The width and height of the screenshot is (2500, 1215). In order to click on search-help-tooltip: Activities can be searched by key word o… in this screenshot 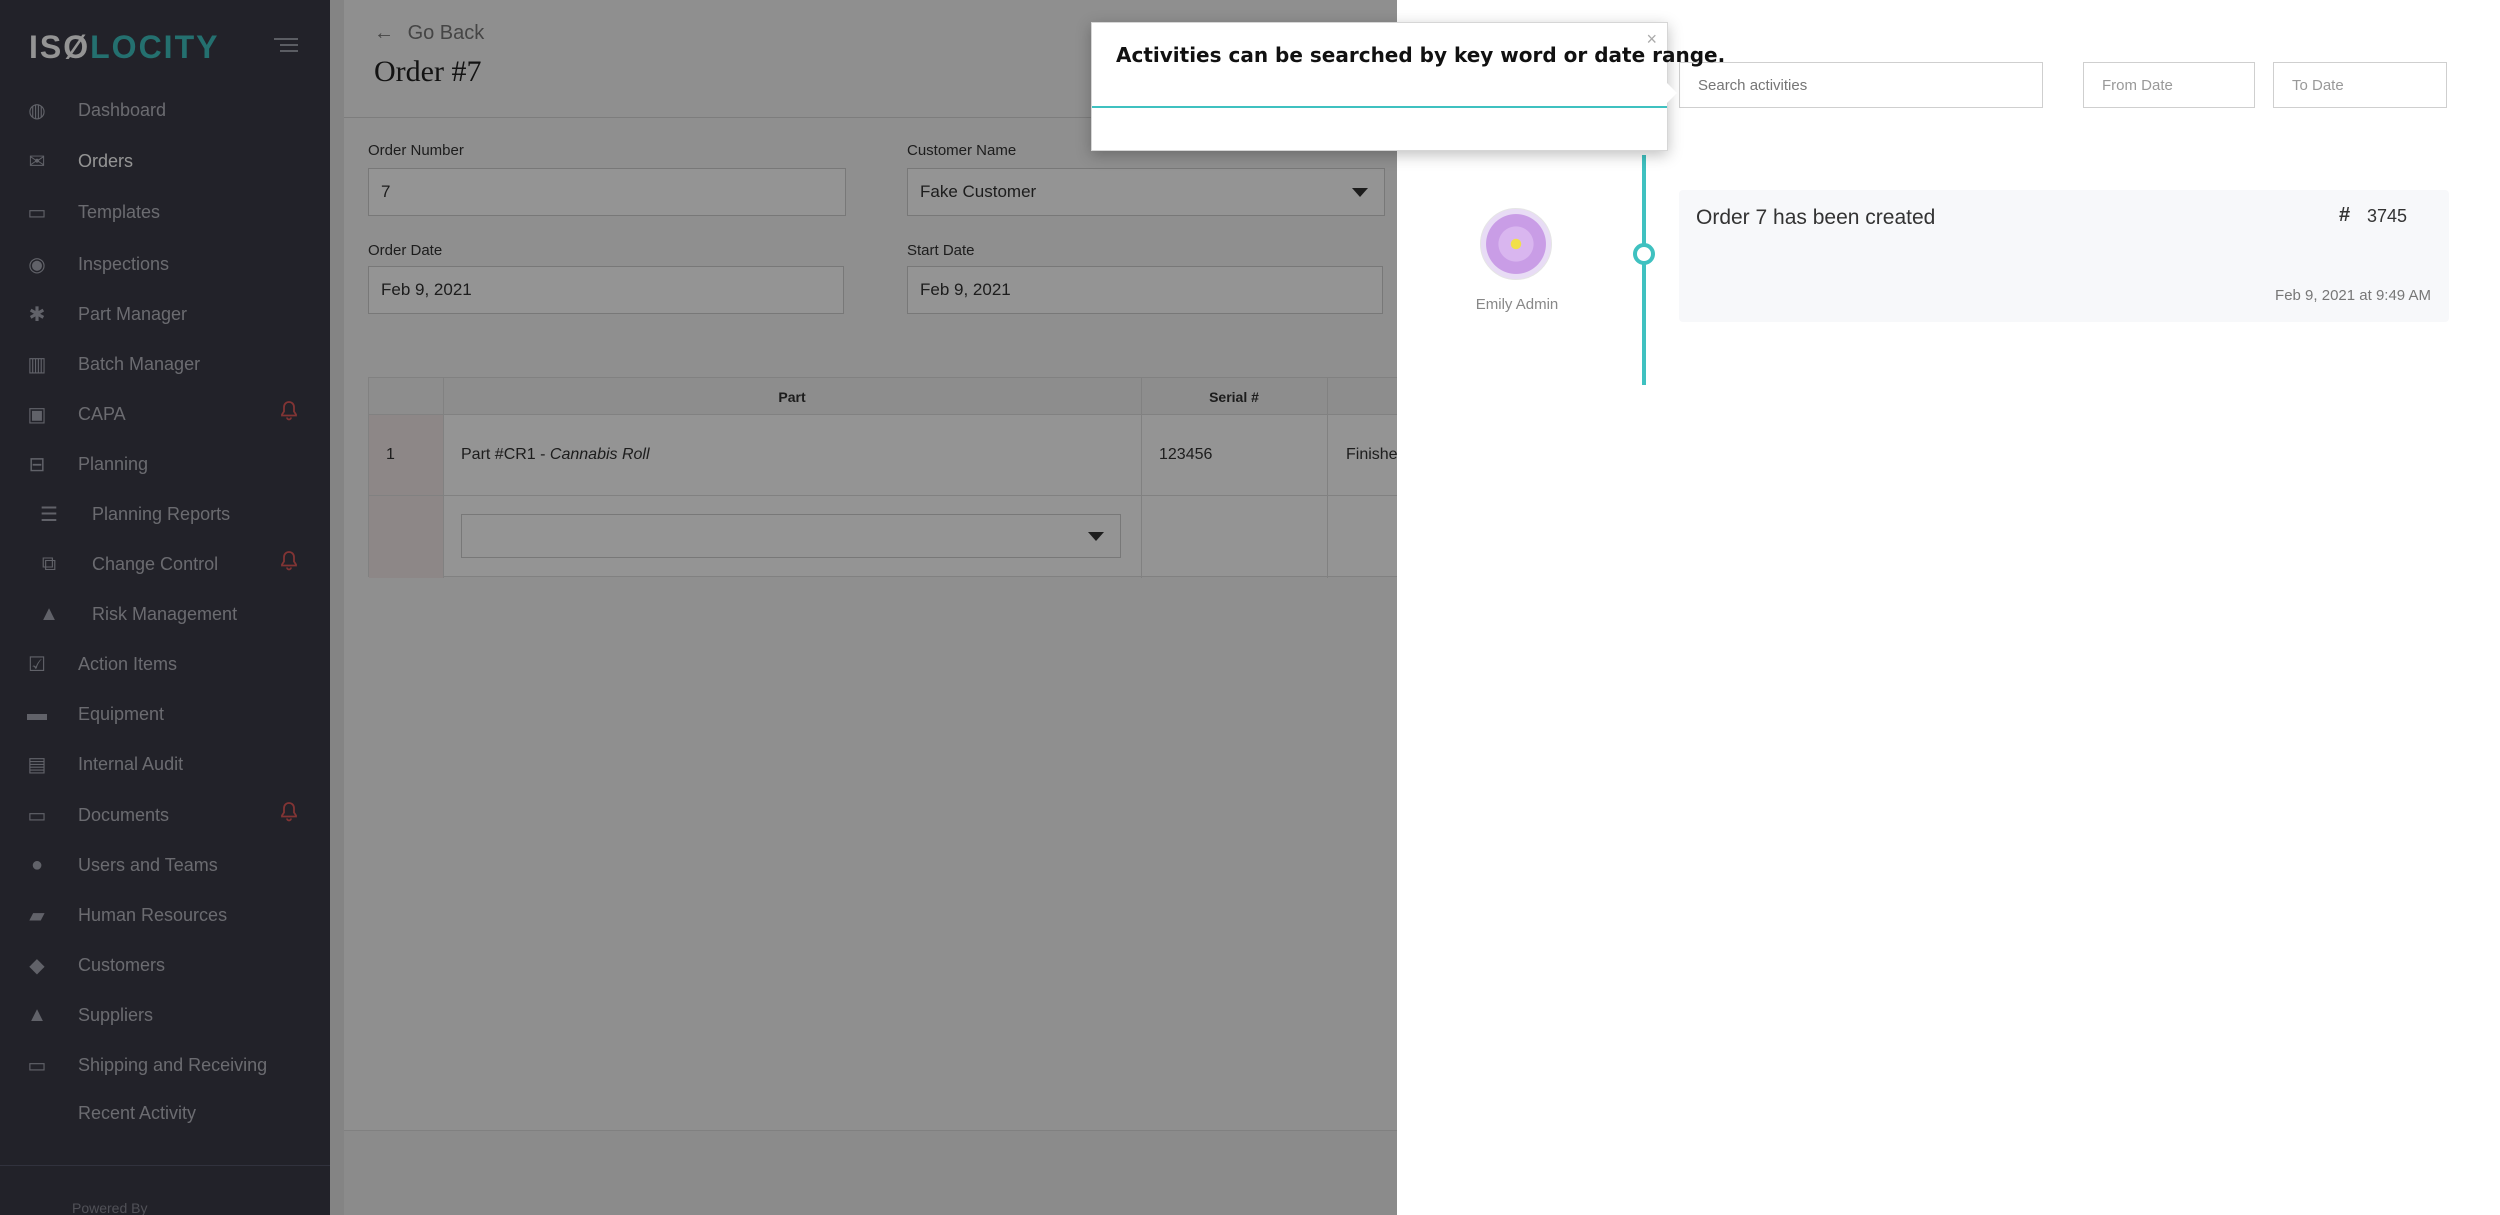, I will do `click(1408, 86)`.